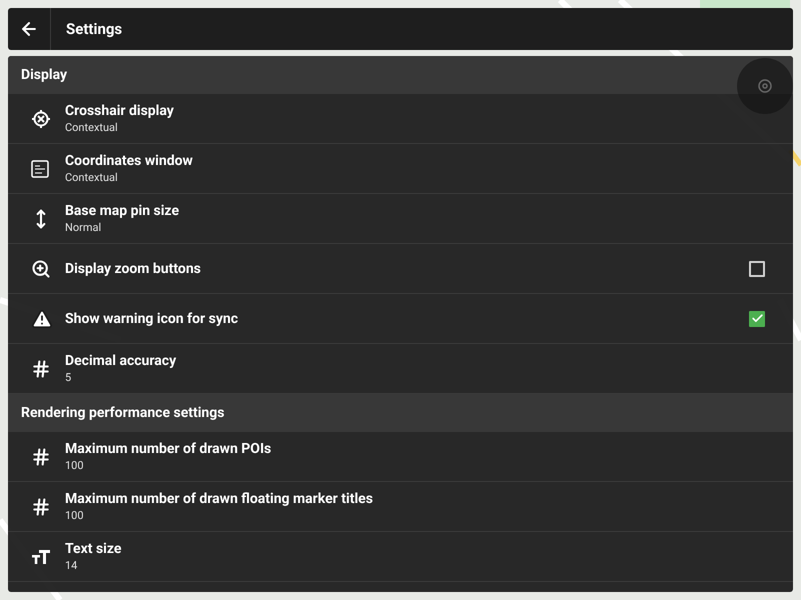 Image resolution: width=801 pixels, height=600 pixels. I want to click on page-title: Settings, so click(93, 29).